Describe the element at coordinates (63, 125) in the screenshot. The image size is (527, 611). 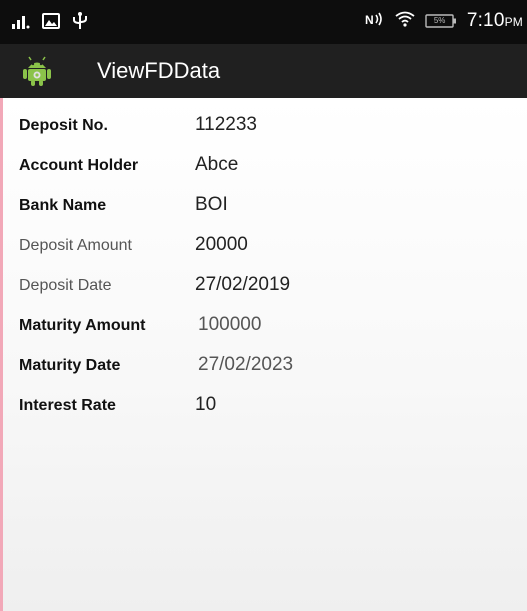
I see `deposit-no-label: Deposit No.` at that location.